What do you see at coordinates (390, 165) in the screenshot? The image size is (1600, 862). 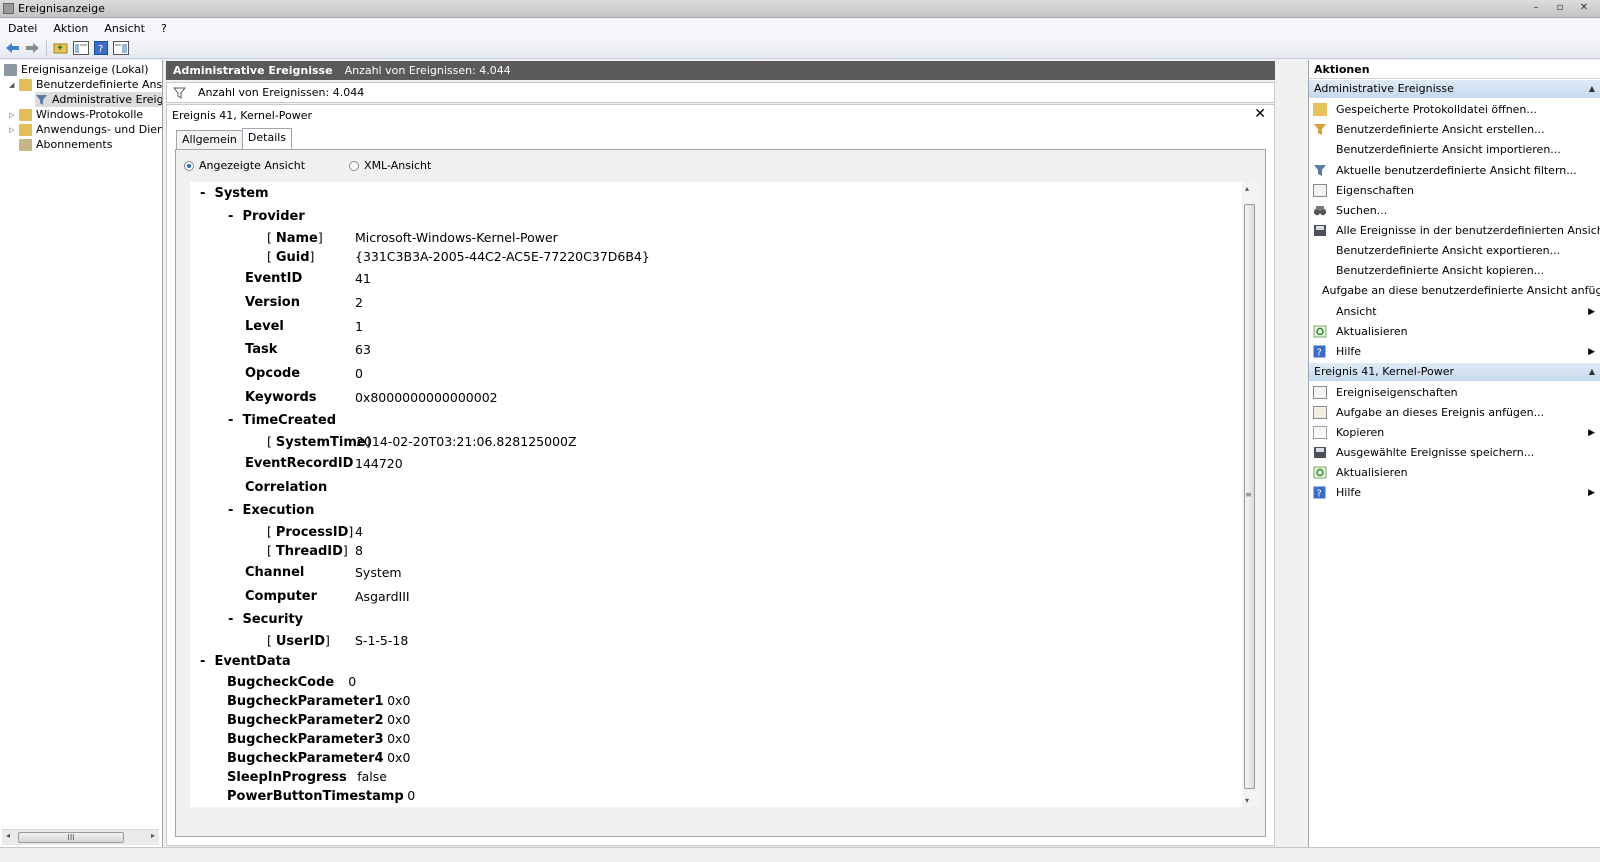 I see `radio-xml-view: XML-Ansicht` at bounding box center [390, 165].